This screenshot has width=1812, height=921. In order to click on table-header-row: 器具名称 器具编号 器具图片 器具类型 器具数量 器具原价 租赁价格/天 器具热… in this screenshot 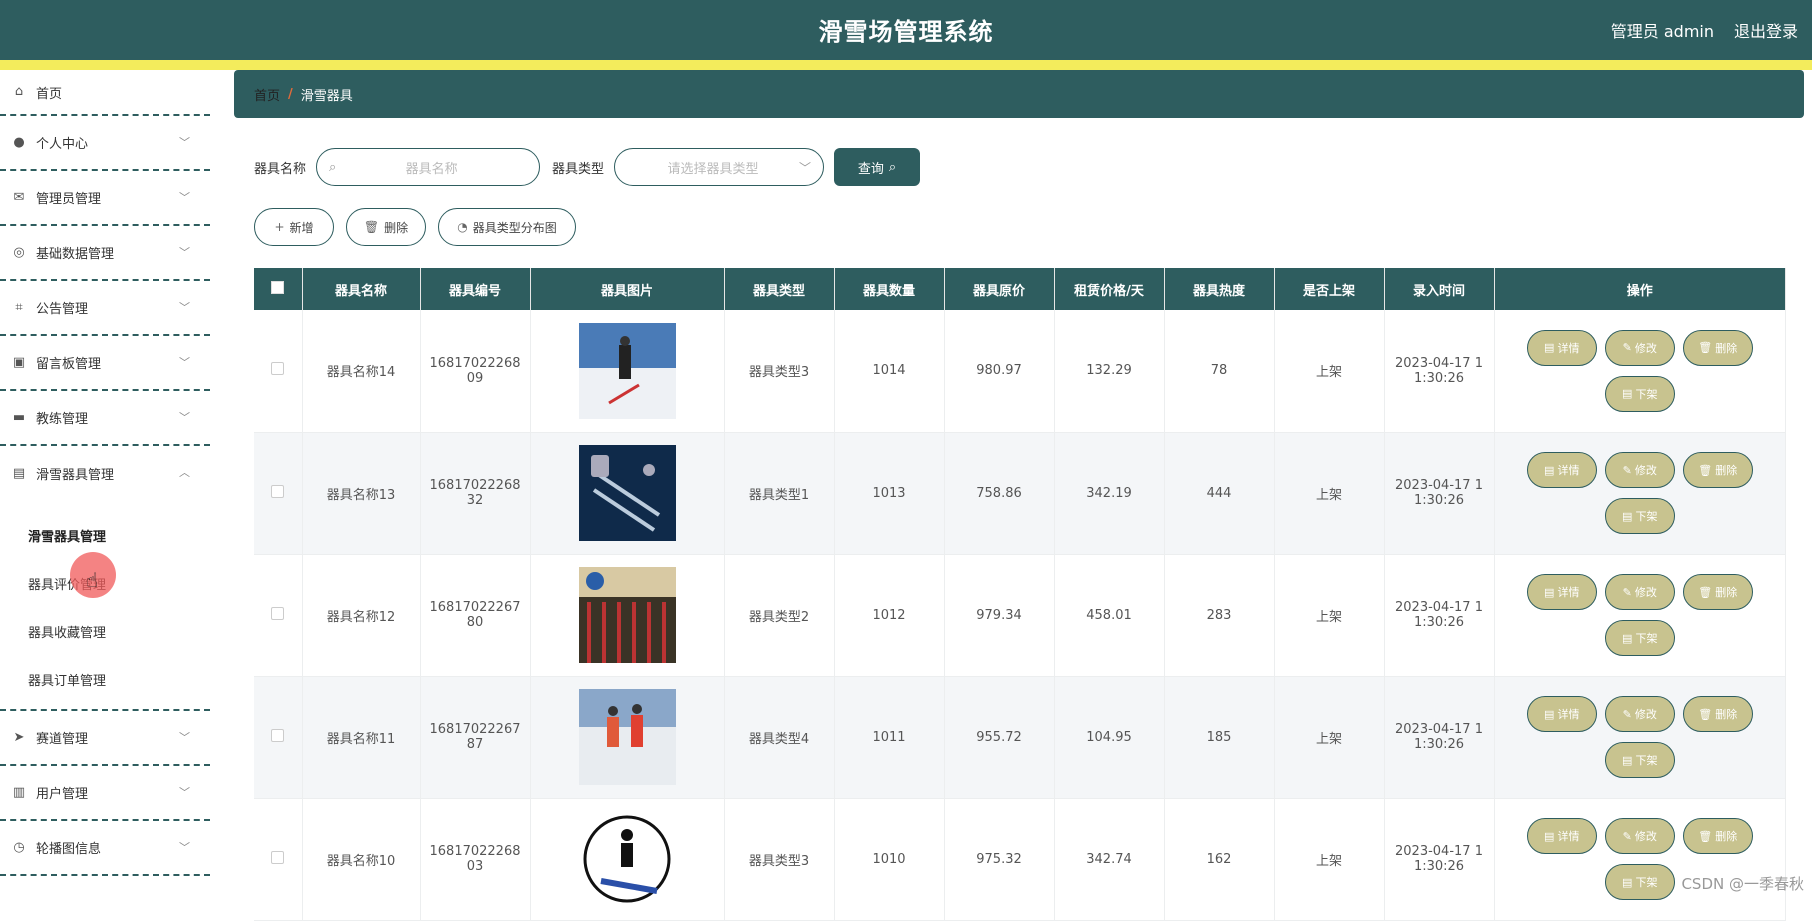, I will do `click(1020, 289)`.